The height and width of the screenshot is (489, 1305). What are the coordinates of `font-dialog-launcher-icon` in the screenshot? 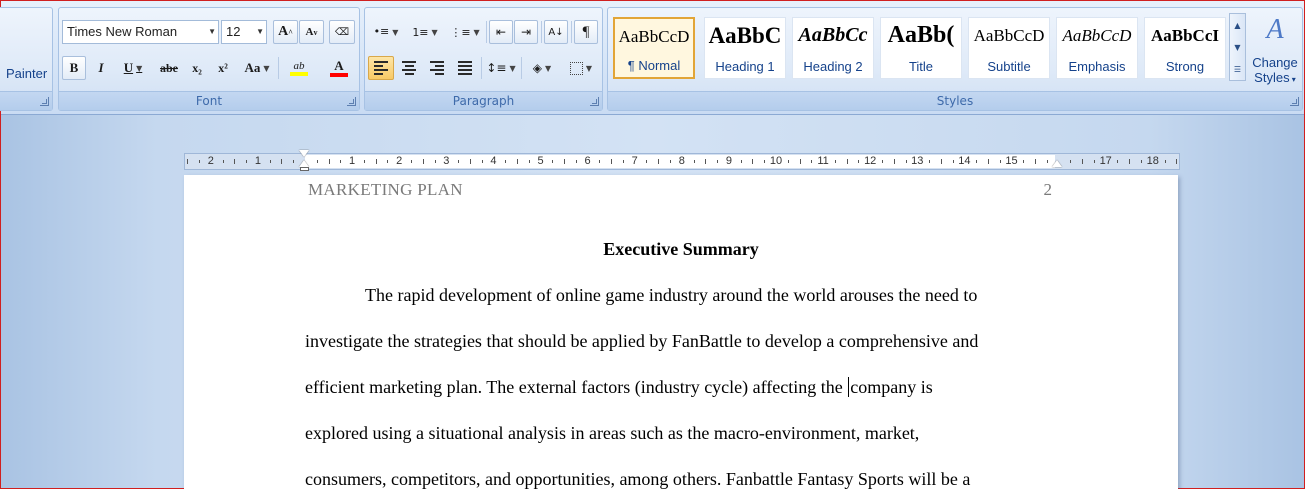 It's located at (351, 101).